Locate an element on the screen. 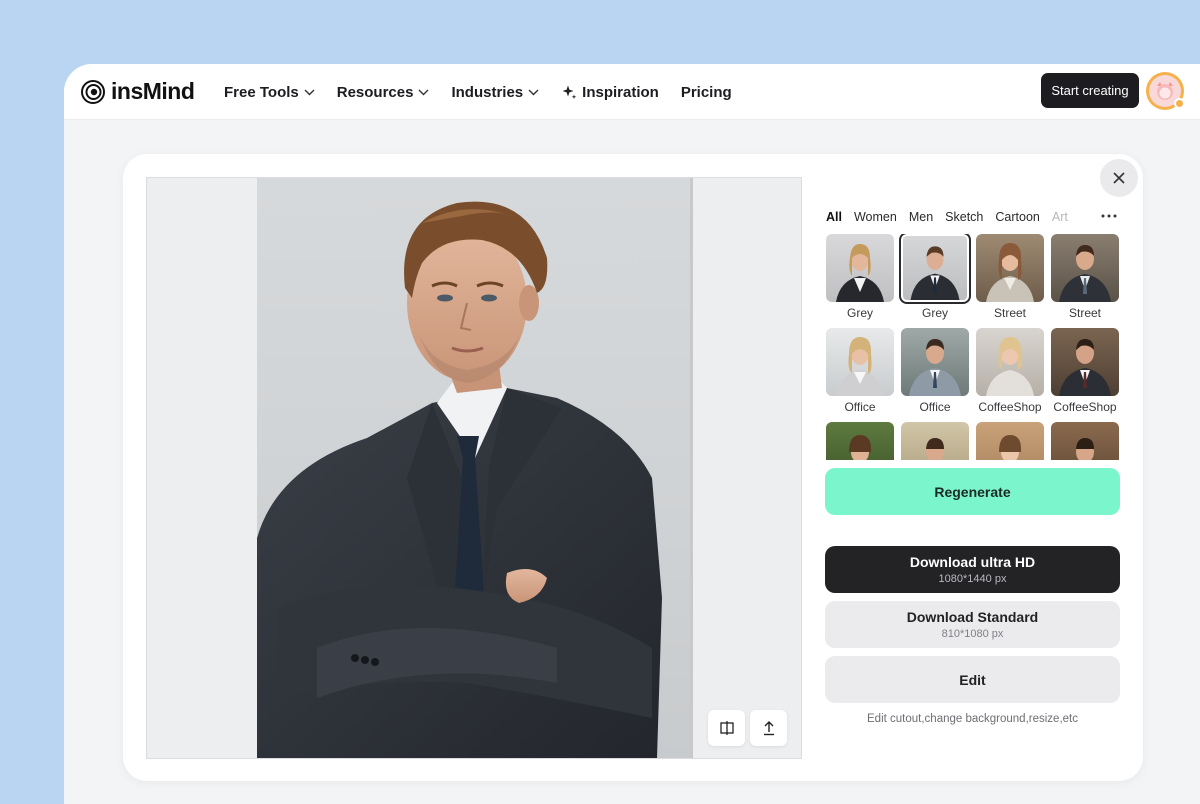 Image resolution: width=1200 pixels, height=804 pixels. download-ultra-hd-button: Download ultra HD 1080*1440 px is located at coordinates (972, 569).